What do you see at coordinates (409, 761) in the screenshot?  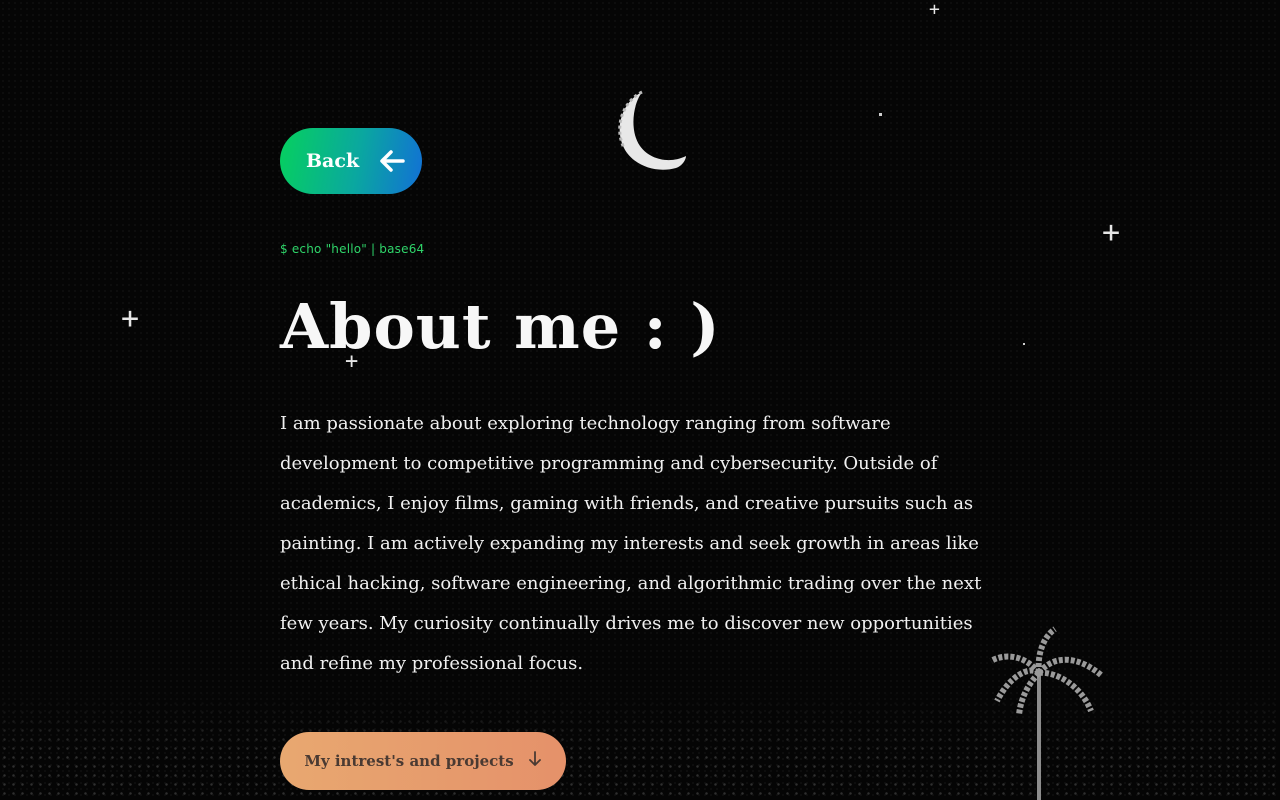 I see `interests-projects-label: My intrest's and projects` at bounding box center [409, 761].